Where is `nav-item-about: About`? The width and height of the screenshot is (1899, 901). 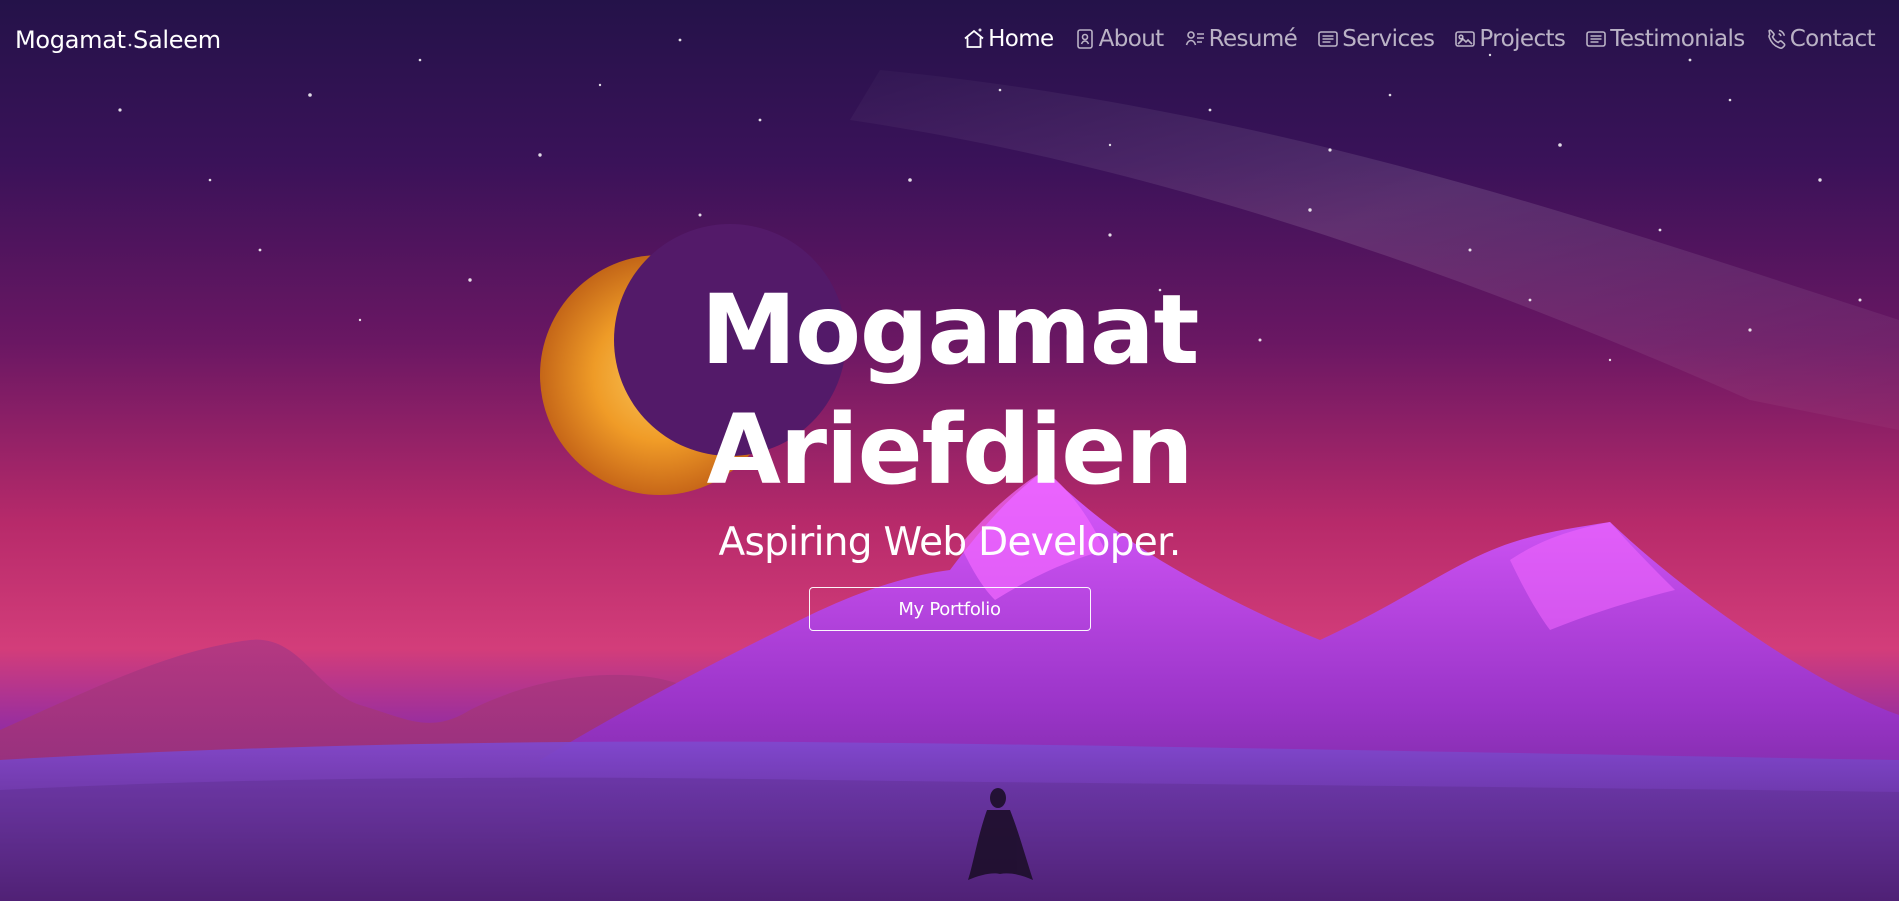
nav-item-about: About is located at coordinates (1118, 39).